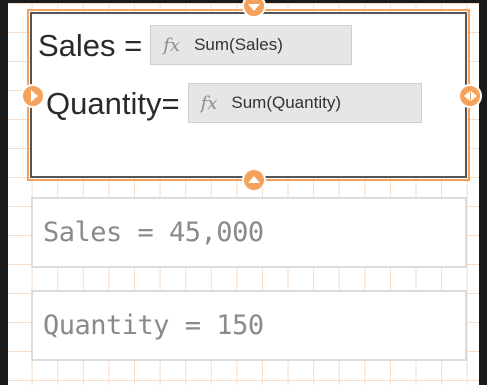  What do you see at coordinates (113, 103) in the screenshot?
I see `expression-label-quantity: Quantity=` at bounding box center [113, 103].